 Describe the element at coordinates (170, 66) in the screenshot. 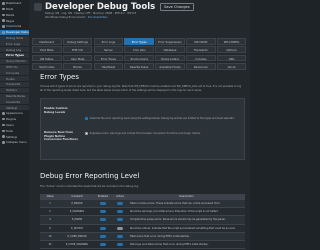

I see `tab: Available Hooks` at that location.